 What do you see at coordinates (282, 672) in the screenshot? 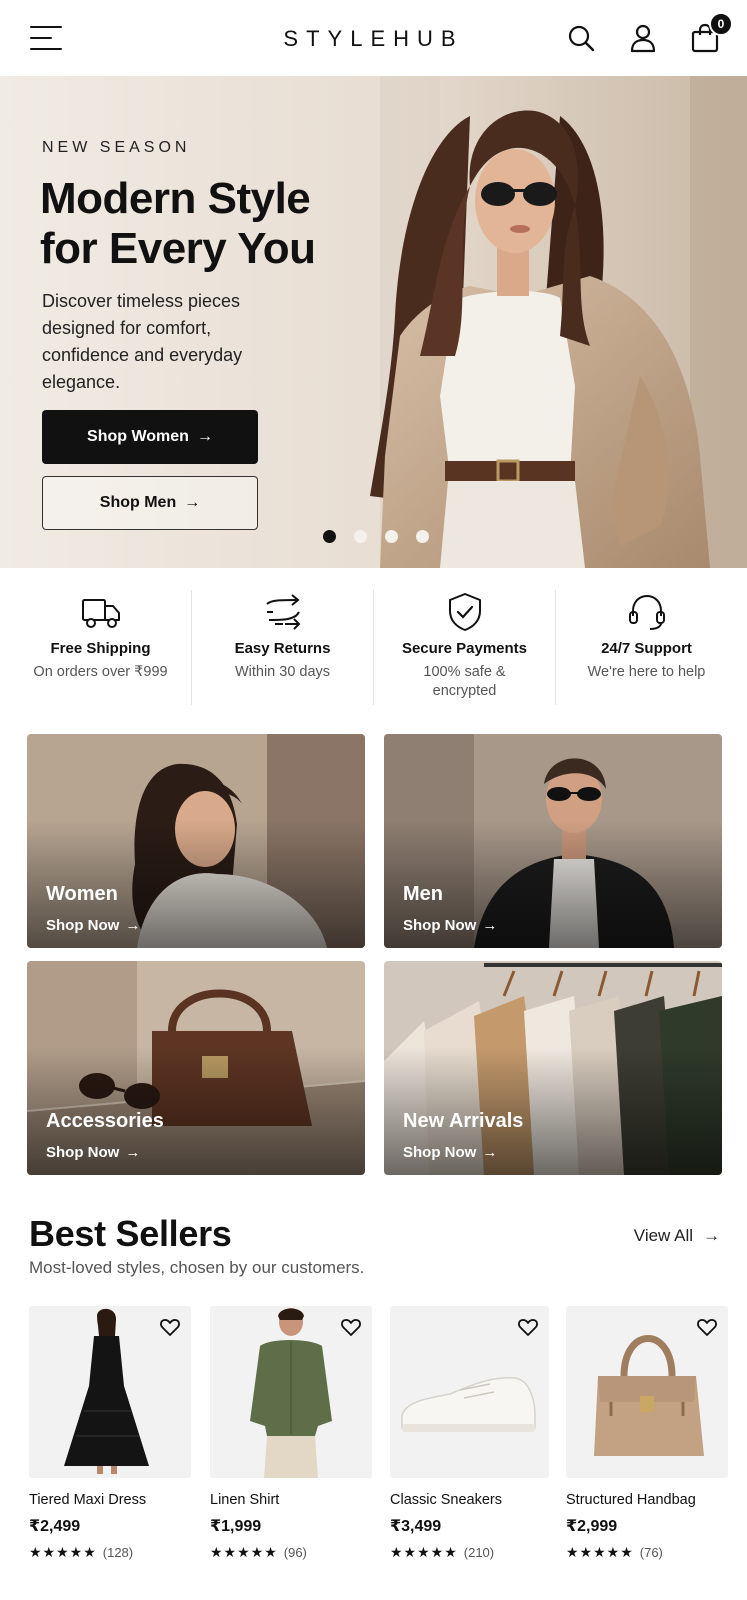
I see `feature-subtitle: Within 30 days` at bounding box center [282, 672].